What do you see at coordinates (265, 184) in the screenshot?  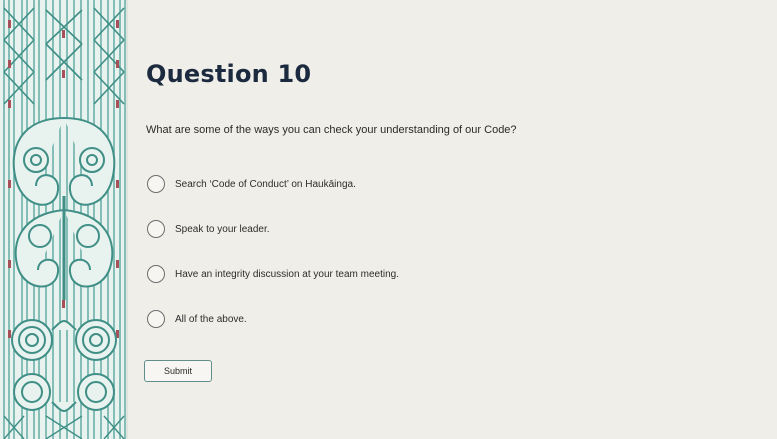 I see `answer-option-label: Search ‘Code of Conduct’ on Haukāinga.` at bounding box center [265, 184].